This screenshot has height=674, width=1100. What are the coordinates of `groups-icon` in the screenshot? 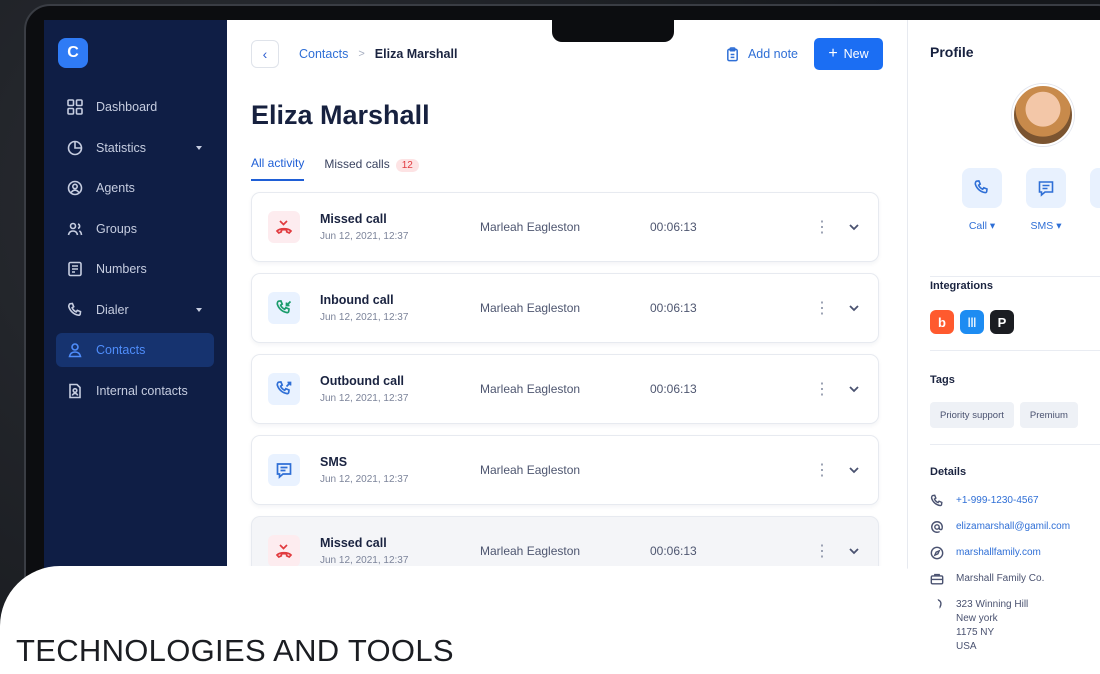 It's located at (75, 229).